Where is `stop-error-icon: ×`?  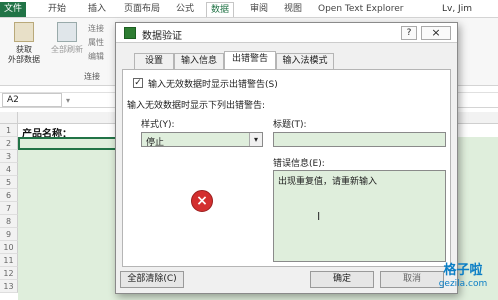 stop-error-icon: × is located at coordinates (202, 201).